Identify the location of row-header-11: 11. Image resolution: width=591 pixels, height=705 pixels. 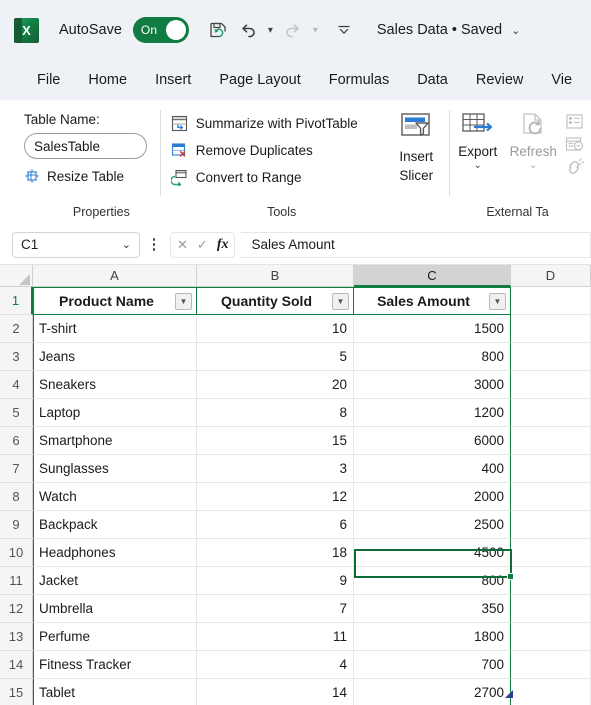
(16, 581).